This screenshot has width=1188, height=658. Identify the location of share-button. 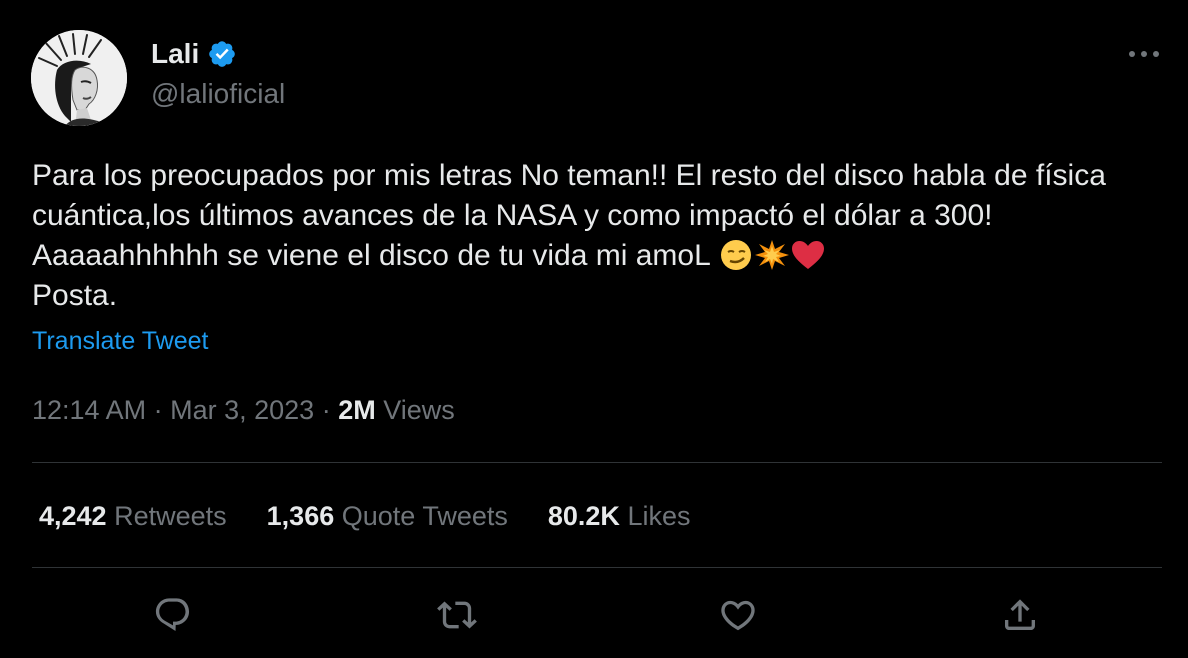
(1020, 615).